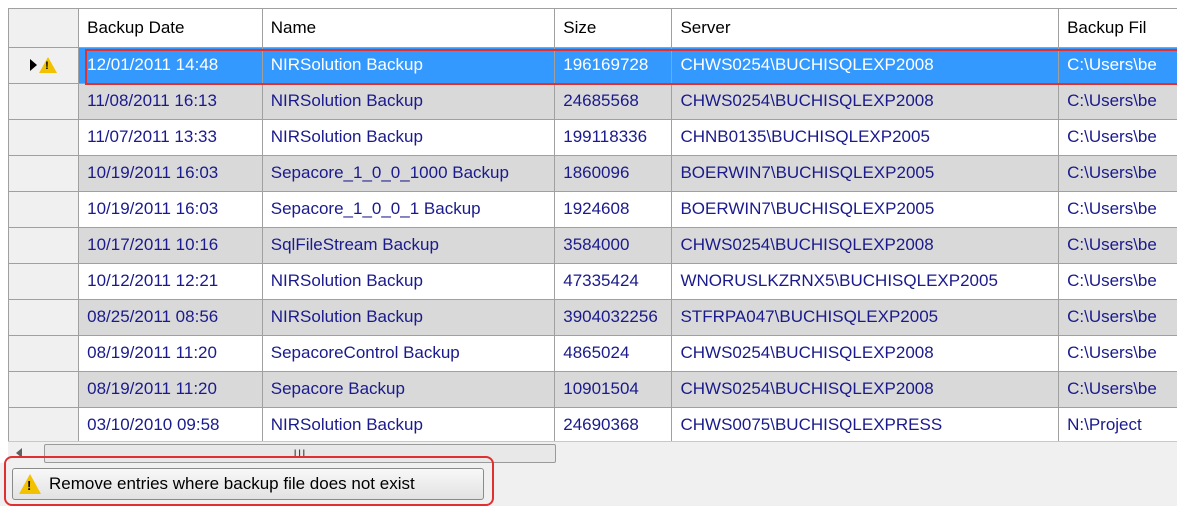  I want to click on cell-size: 3584000, so click(613, 245).